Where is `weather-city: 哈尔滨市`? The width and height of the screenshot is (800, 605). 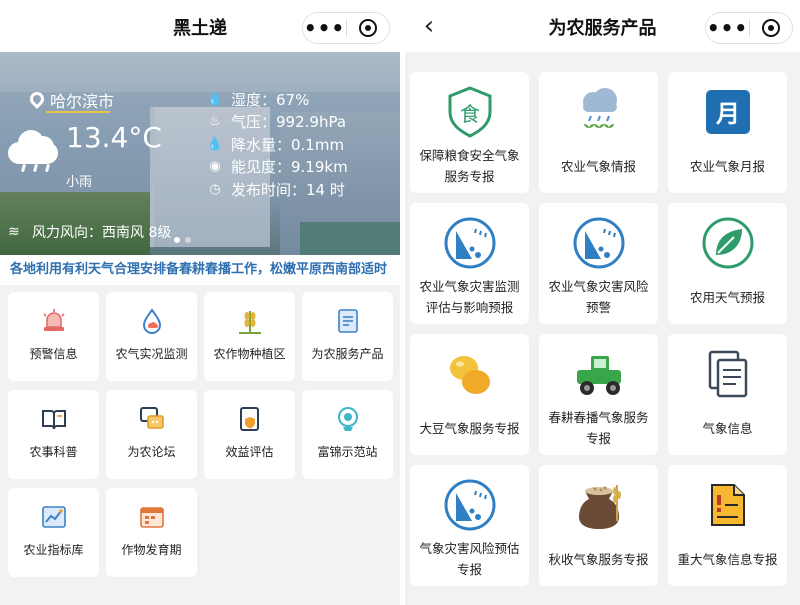
weather-city: 哈尔滨市 is located at coordinates (71, 100).